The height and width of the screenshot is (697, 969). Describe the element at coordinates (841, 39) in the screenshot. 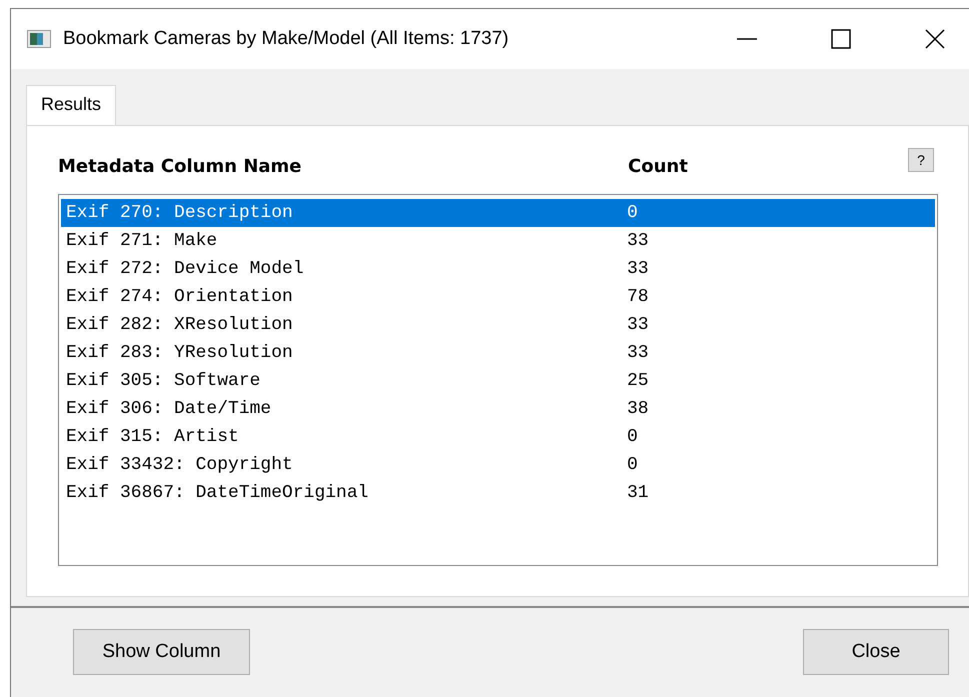

I see `maximize-icon` at that location.